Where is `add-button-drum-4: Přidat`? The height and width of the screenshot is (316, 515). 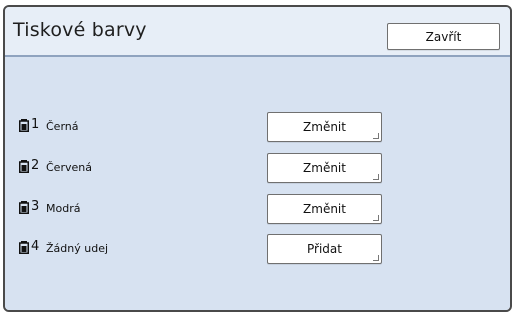 add-button-drum-4: Přidat is located at coordinates (324, 249).